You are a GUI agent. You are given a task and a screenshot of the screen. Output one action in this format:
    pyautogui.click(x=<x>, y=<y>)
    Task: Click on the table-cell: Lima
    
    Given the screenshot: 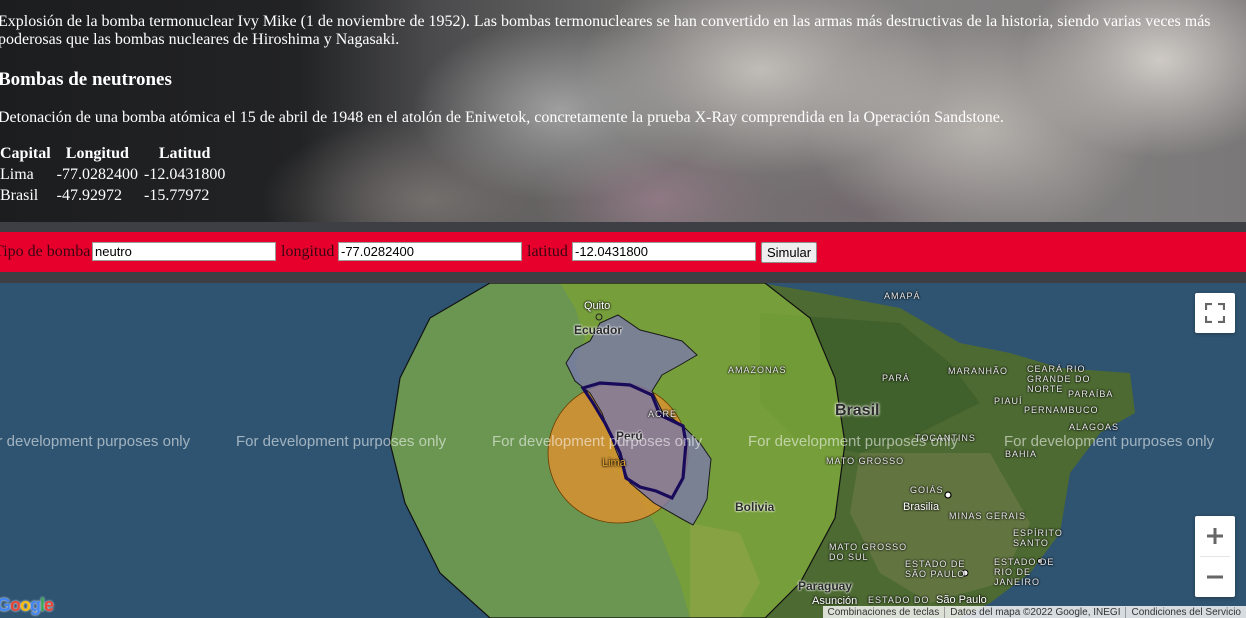 What is the action you would take?
    pyautogui.click(x=17, y=174)
    